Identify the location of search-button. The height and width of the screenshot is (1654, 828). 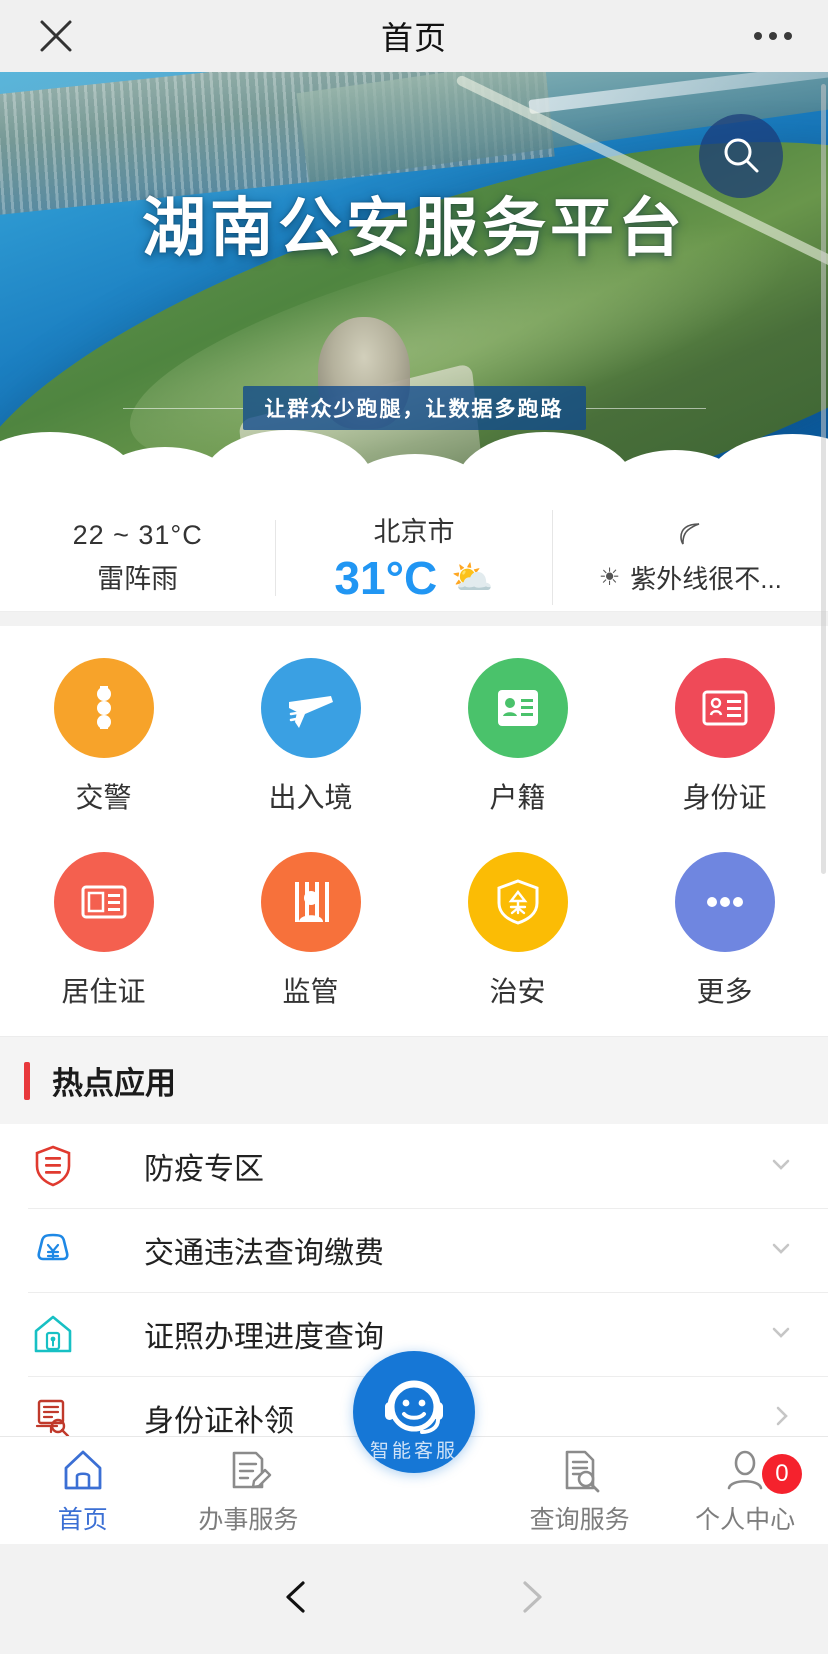
(741, 156).